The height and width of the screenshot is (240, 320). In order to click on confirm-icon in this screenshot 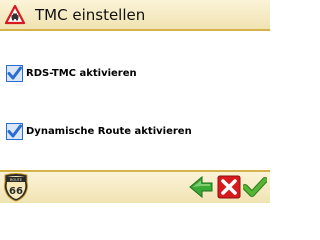, I will do `click(255, 187)`.